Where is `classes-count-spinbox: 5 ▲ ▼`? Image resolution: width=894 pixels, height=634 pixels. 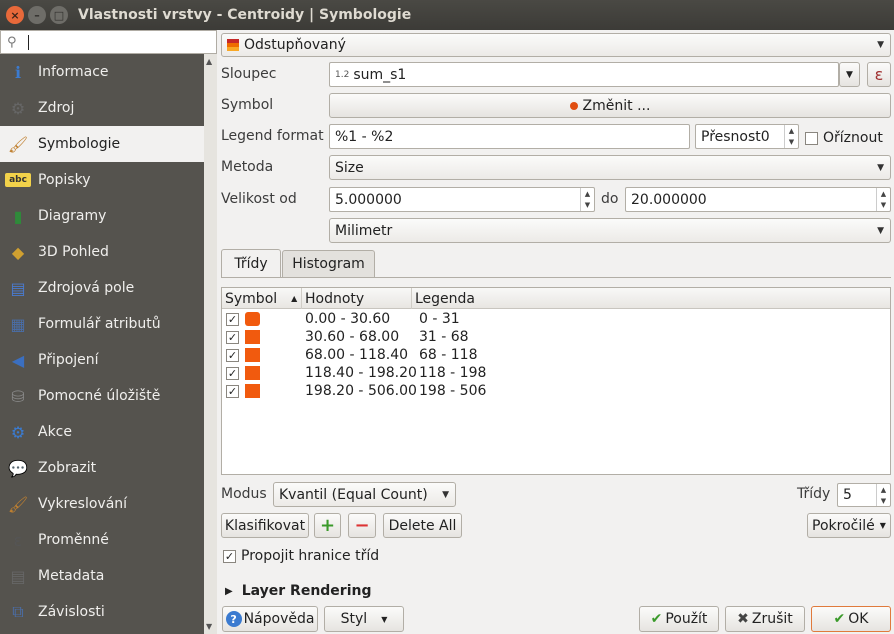
classes-count-spinbox: 5 ▲ ▼ is located at coordinates (864, 495).